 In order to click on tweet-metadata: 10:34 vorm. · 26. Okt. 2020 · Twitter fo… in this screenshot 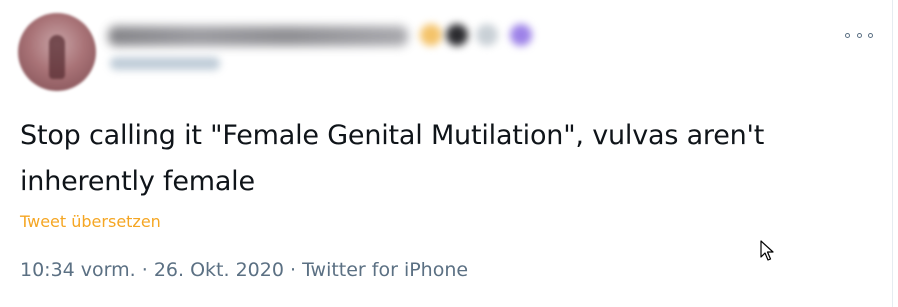, I will do `click(244, 270)`.